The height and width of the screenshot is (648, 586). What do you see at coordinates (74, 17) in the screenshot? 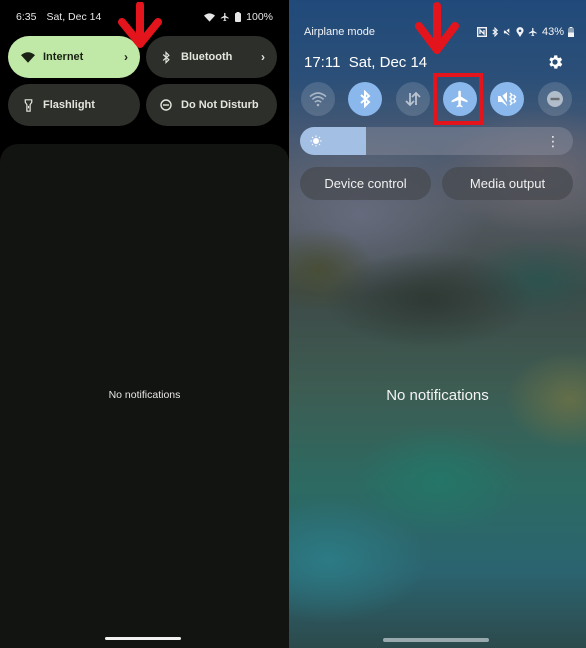
I see `status-date: Sat, Dec 14` at bounding box center [74, 17].